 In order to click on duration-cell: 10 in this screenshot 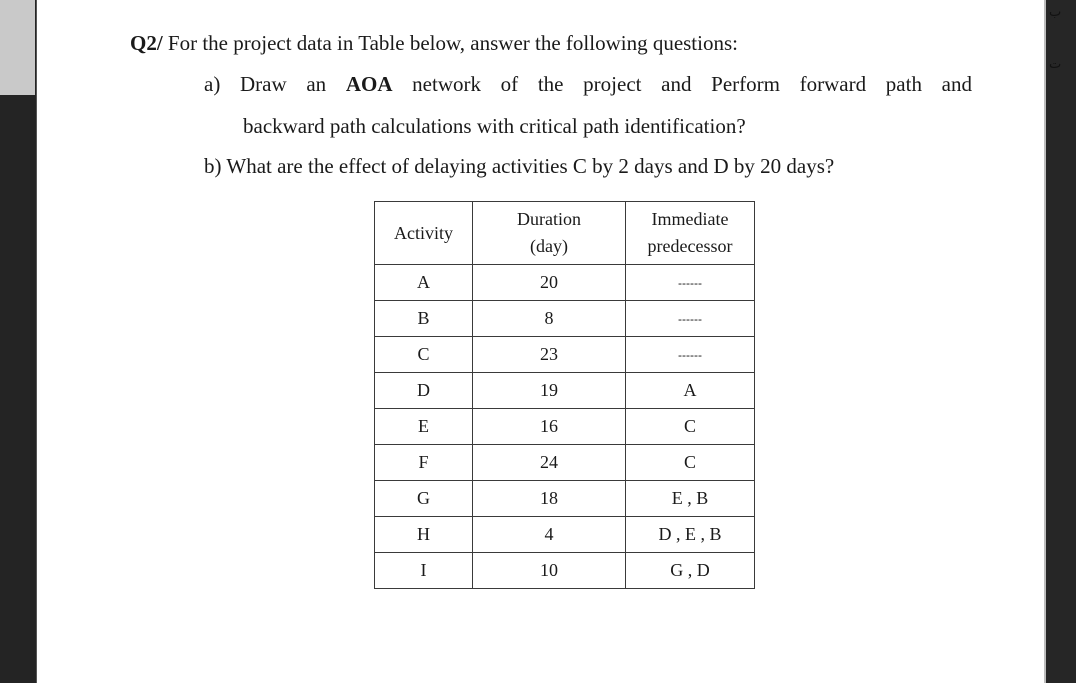, I will do `click(549, 570)`.